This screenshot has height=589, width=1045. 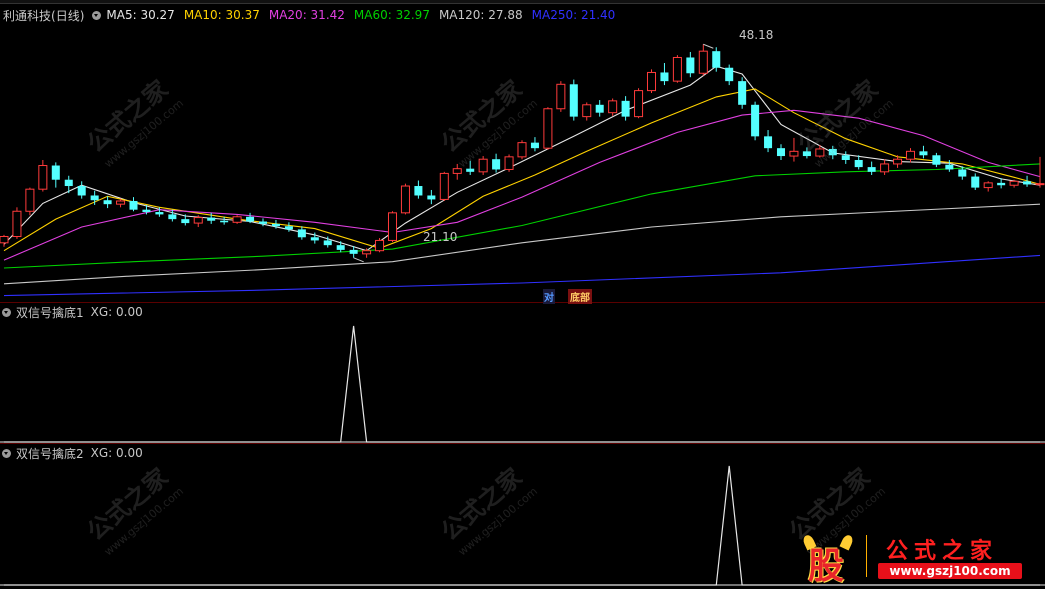 What do you see at coordinates (756, 35) in the screenshot?
I see `high-price-annotation: 48.18` at bounding box center [756, 35].